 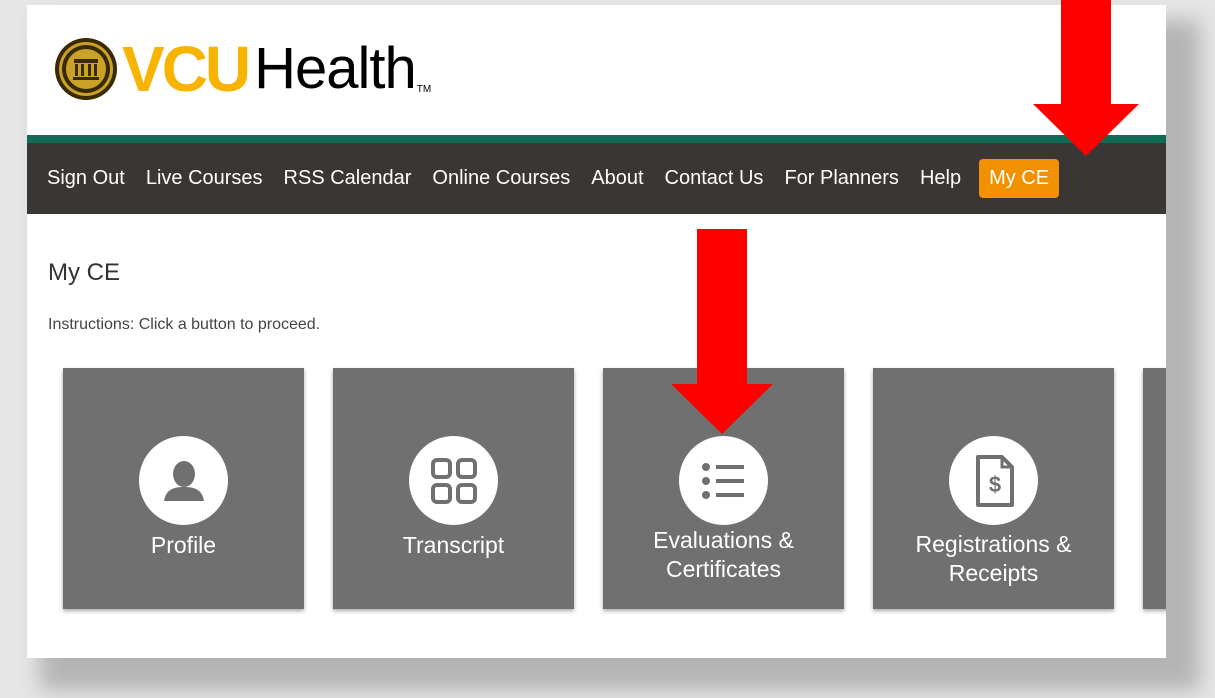 What do you see at coordinates (723, 569) in the screenshot?
I see `evaluations-label-line2: Certificates` at bounding box center [723, 569].